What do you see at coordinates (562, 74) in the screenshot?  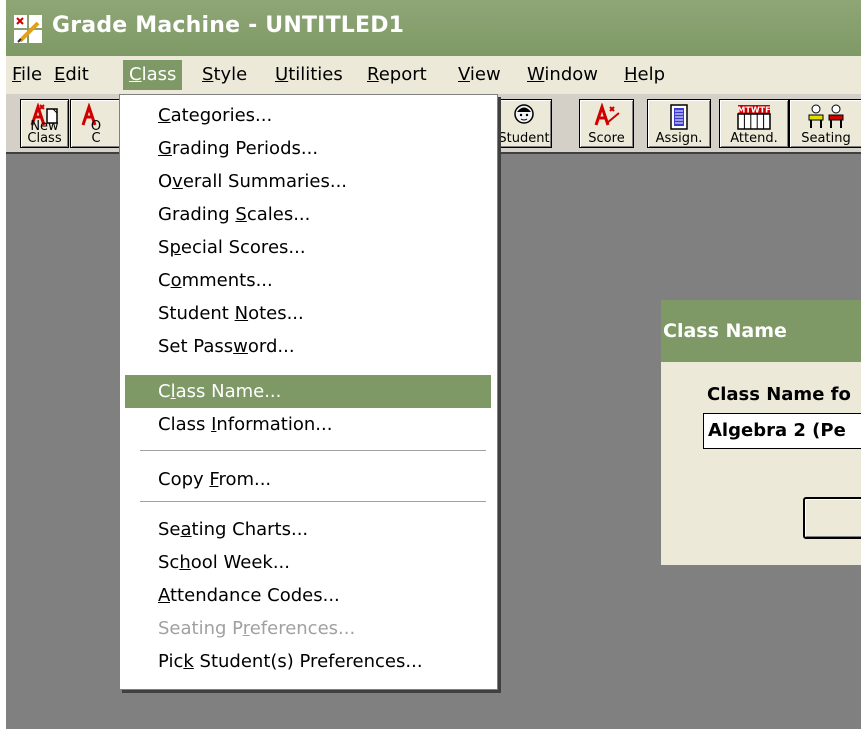 I see `menu-window: Window` at bounding box center [562, 74].